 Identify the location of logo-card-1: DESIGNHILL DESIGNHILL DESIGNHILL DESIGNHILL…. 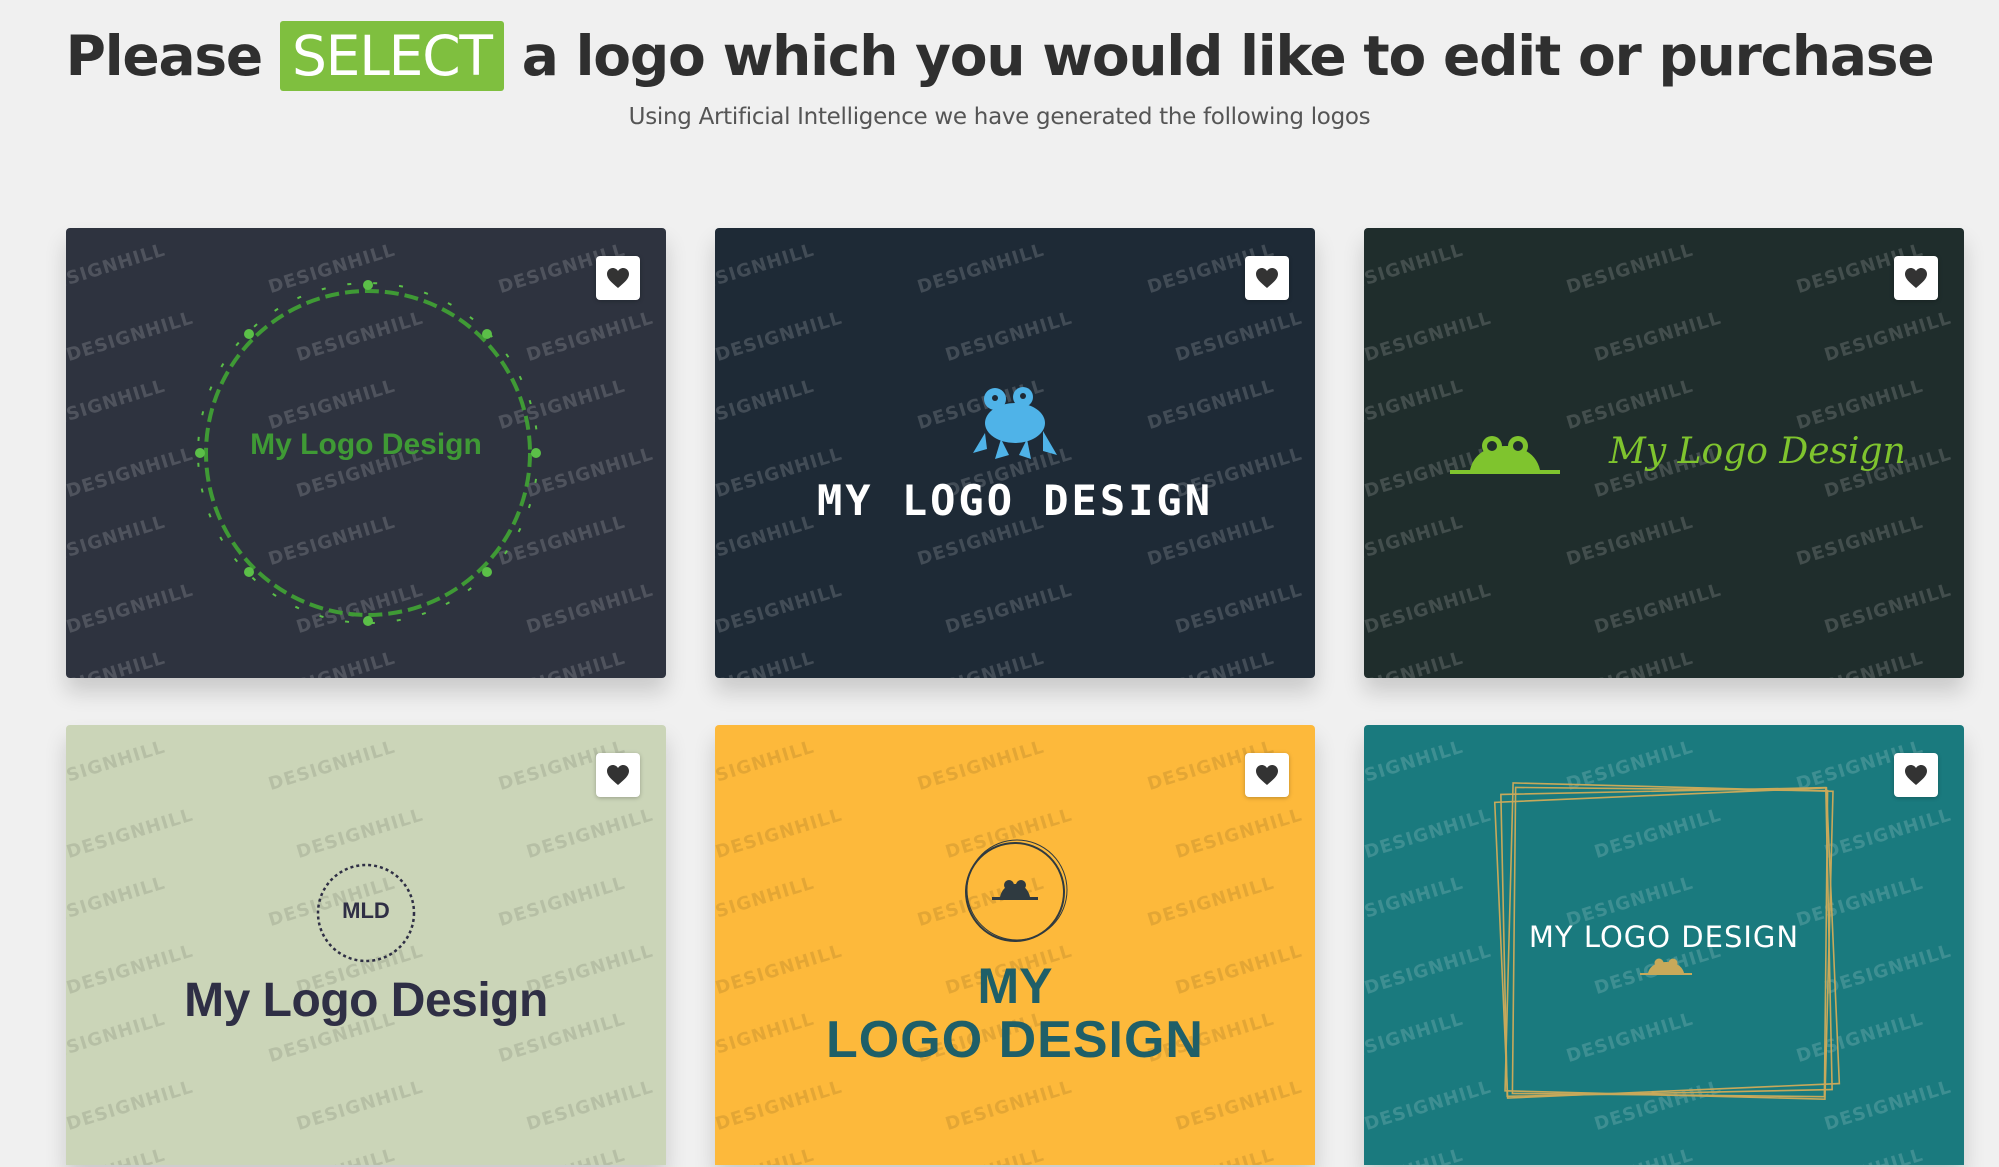
(366, 453).